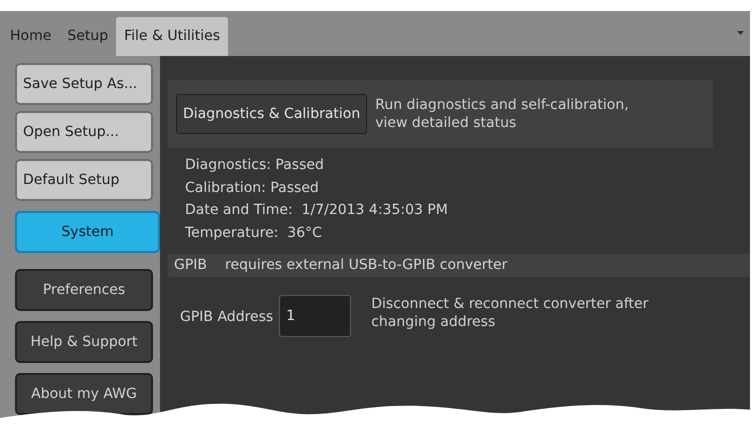 The image size is (755, 428). Describe the element at coordinates (272, 114) in the screenshot. I see `diagnostics-calibration-button: Diagnostics & Calibration` at that location.